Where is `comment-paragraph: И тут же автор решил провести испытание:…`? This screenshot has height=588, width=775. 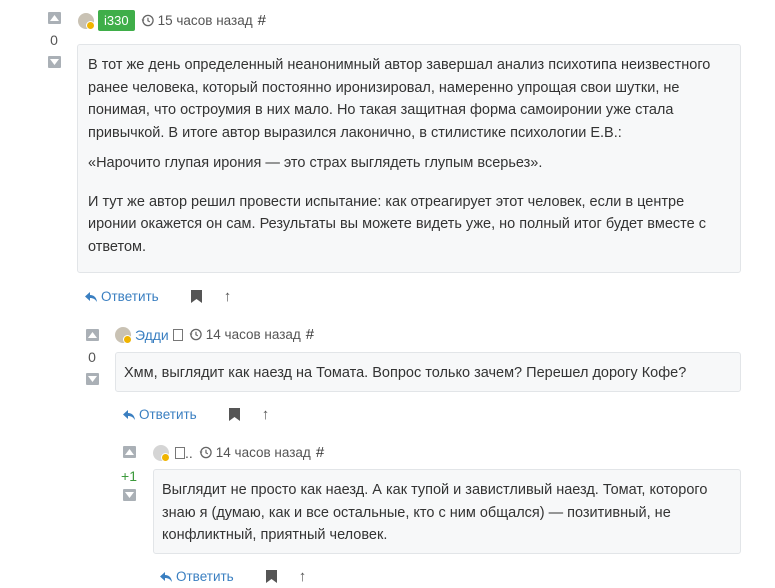
comment-paragraph: И тут же автор решил провести испытание:… is located at coordinates (397, 224).